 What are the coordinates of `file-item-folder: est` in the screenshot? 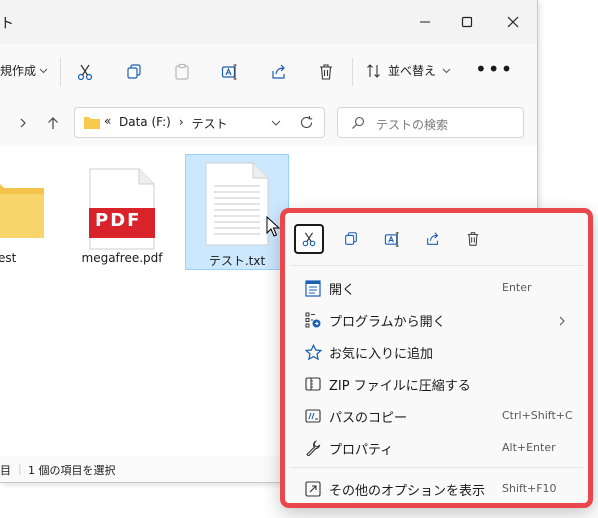 It's located at (22, 212).